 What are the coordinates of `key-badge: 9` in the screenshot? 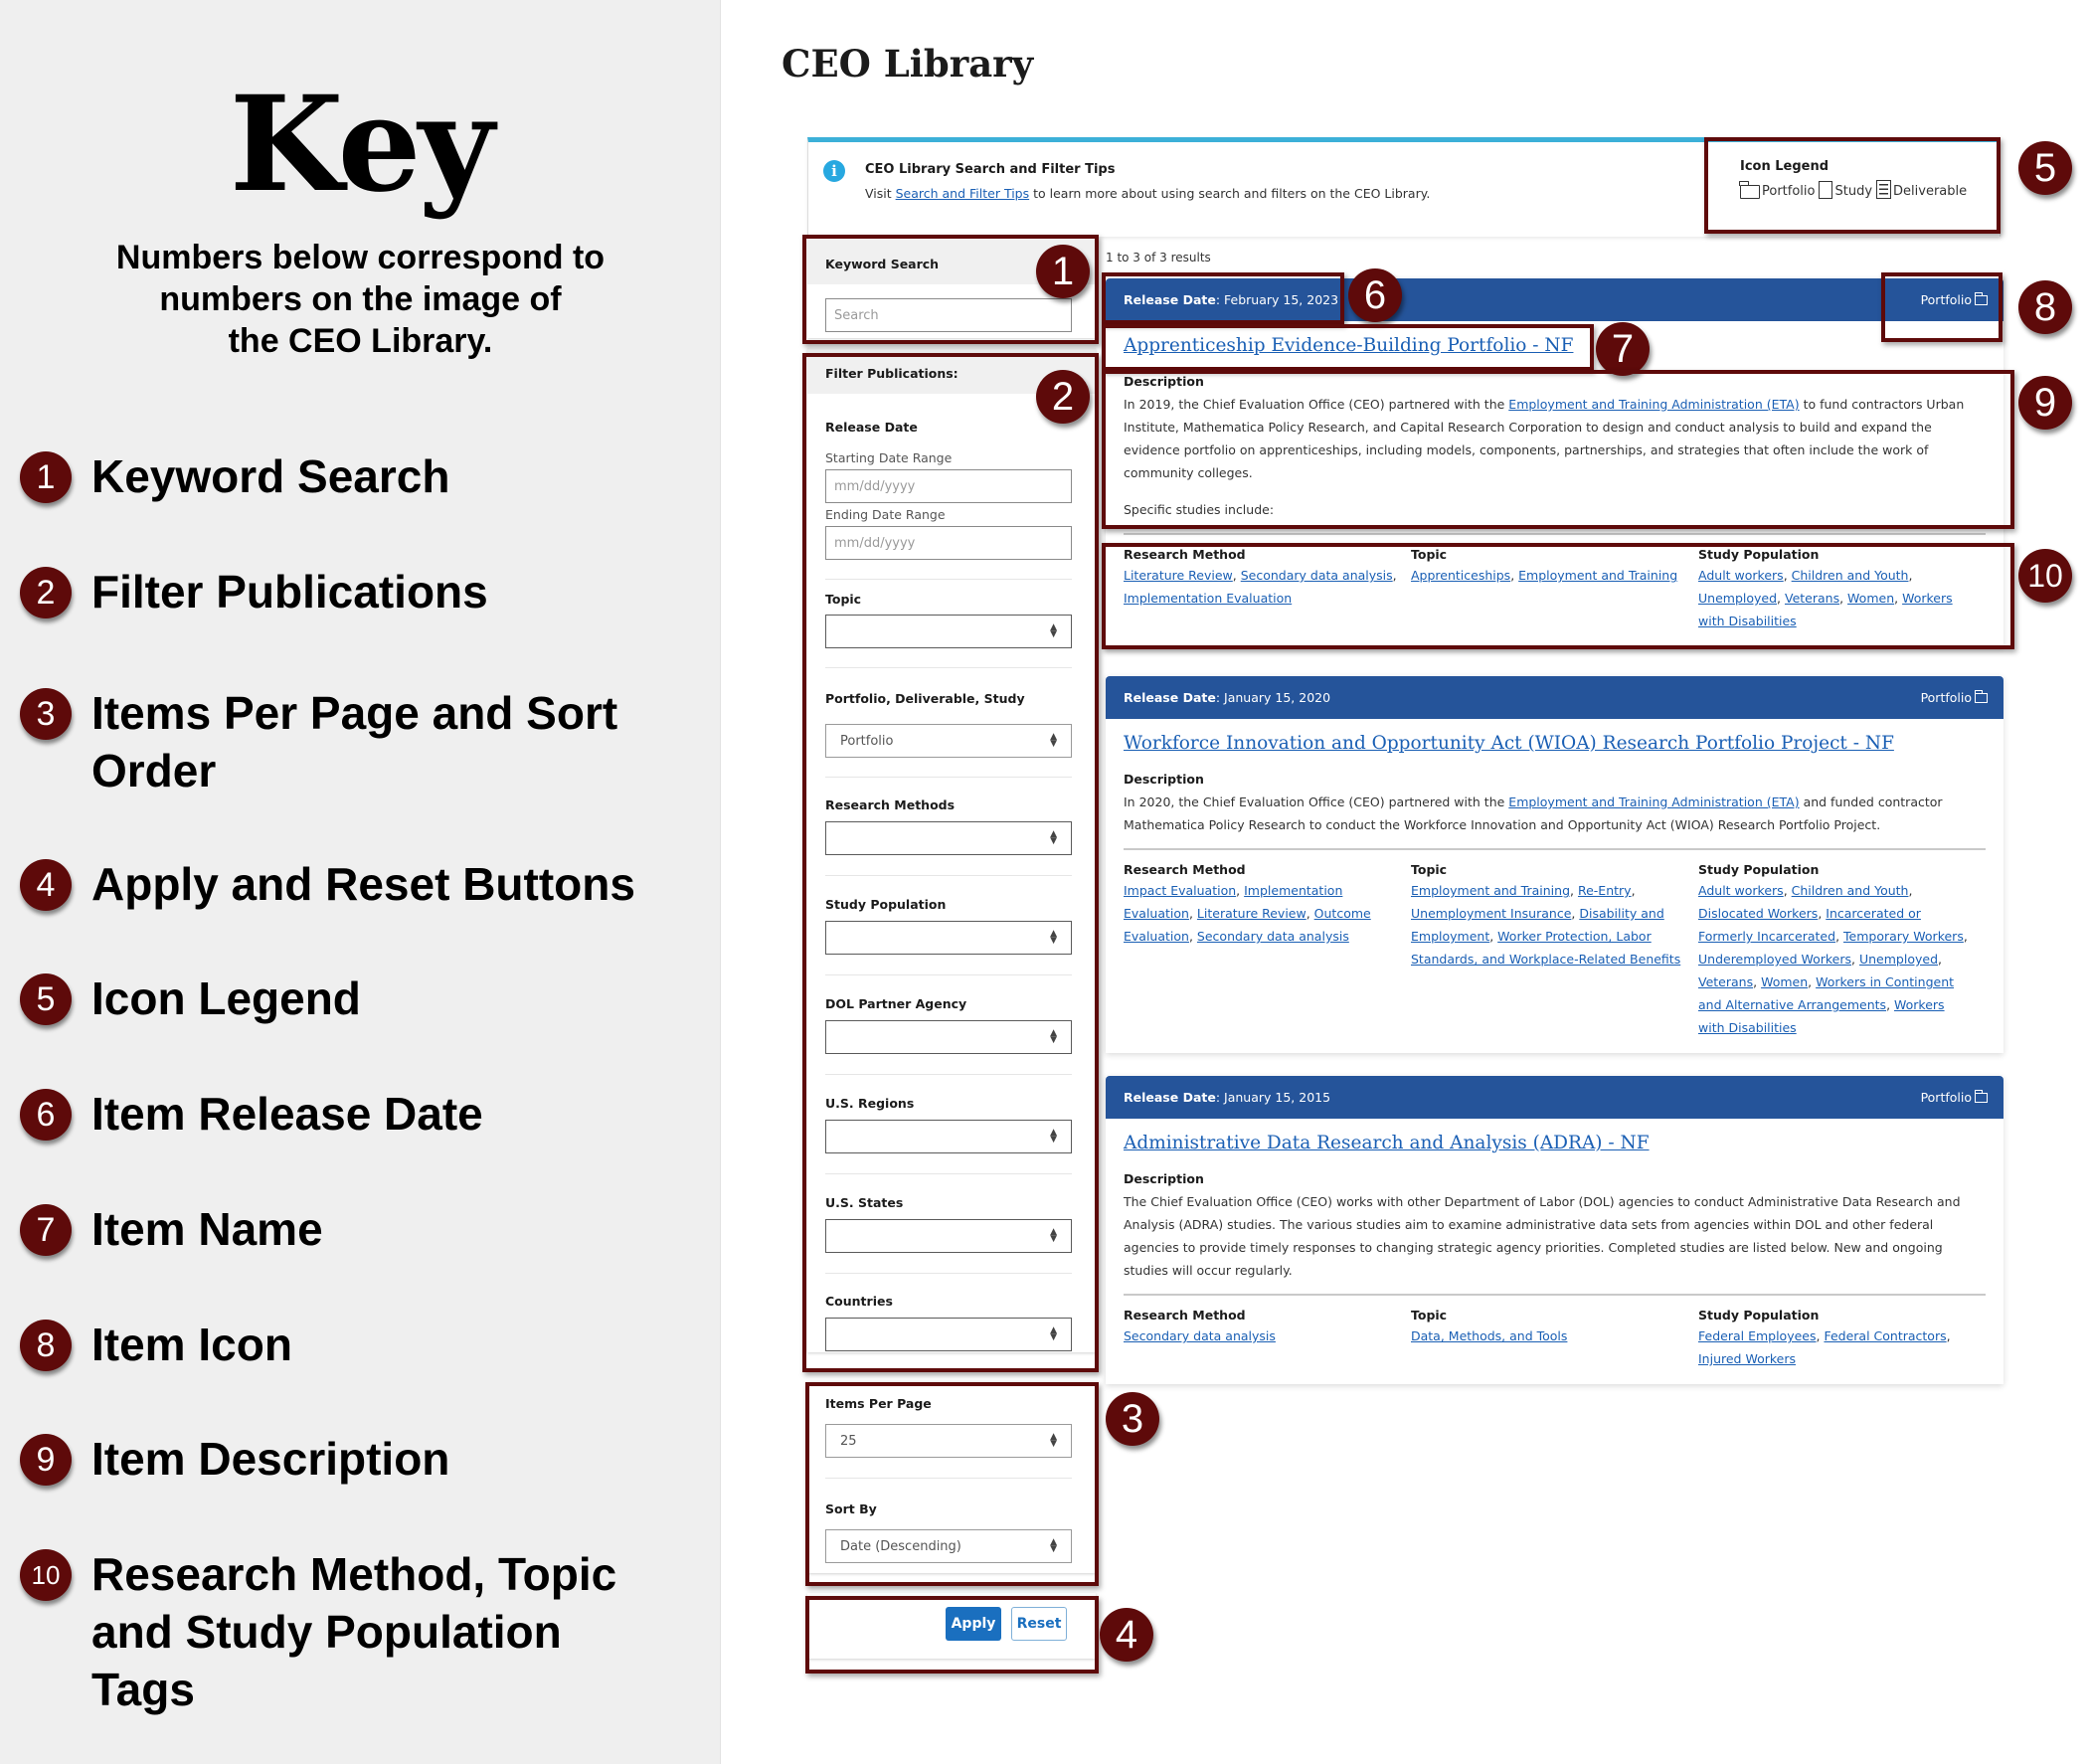 It's located at (46, 1460).